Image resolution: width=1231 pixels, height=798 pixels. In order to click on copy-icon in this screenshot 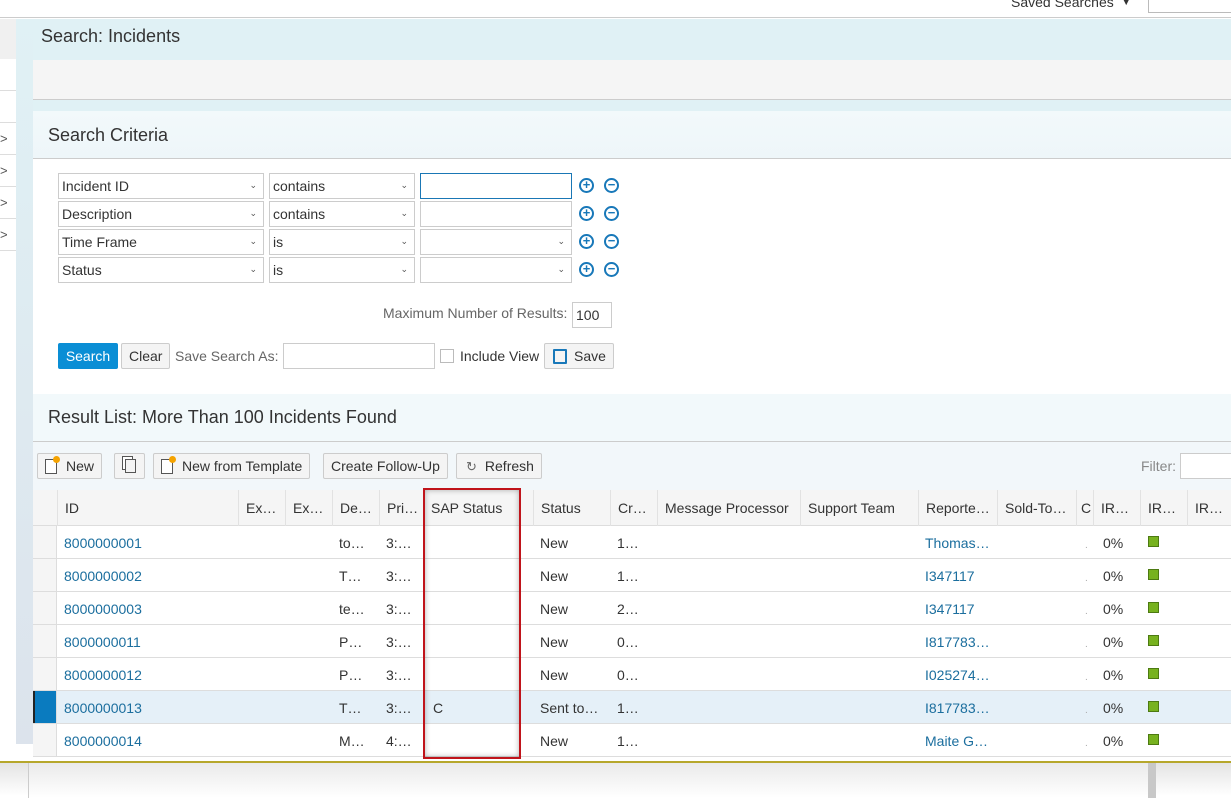, I will do `click(130, 466)`.